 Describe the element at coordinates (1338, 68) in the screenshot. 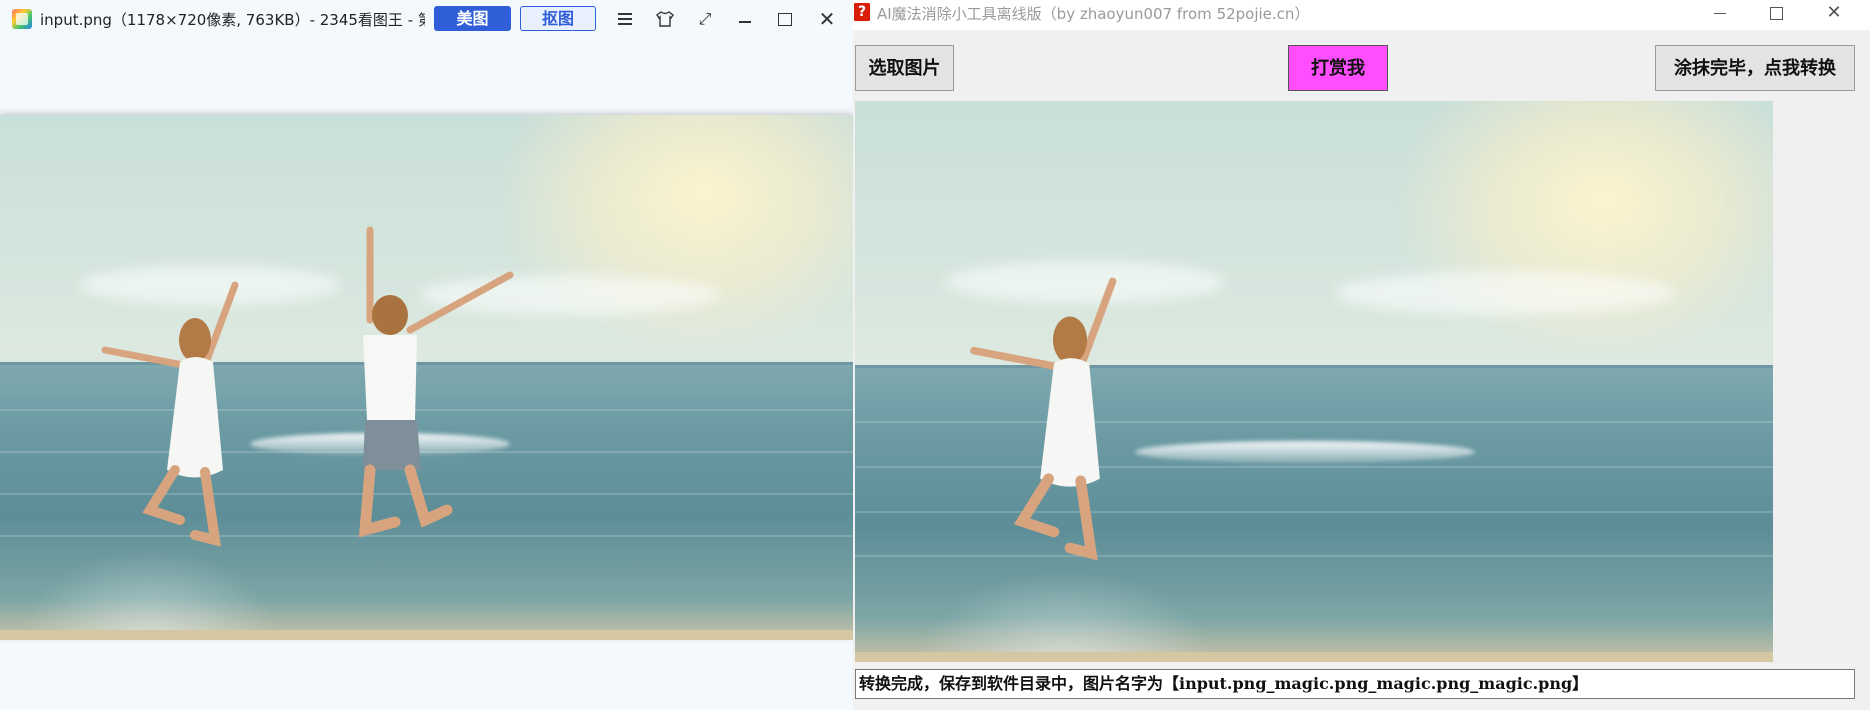

I see `tip-me-button: 打赏我` at that location.